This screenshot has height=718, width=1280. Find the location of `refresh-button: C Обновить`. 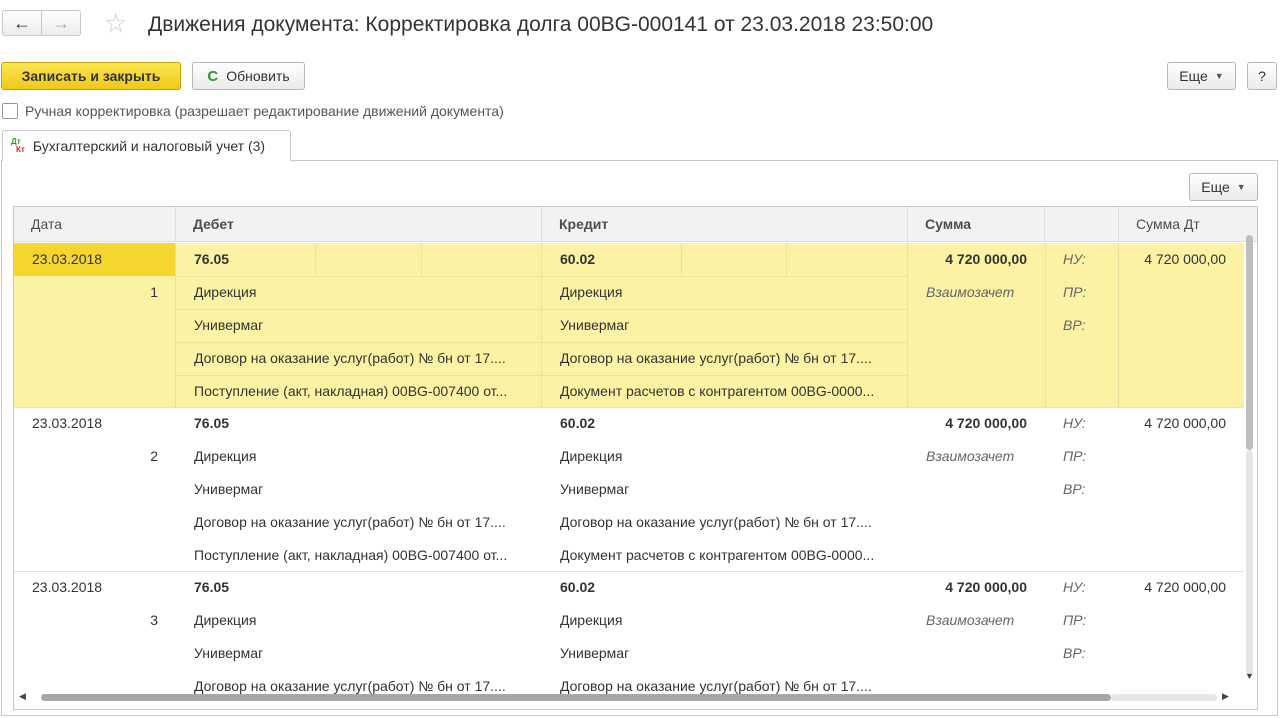

refresh-button: C Обновить is located at coordinates (248, 76).